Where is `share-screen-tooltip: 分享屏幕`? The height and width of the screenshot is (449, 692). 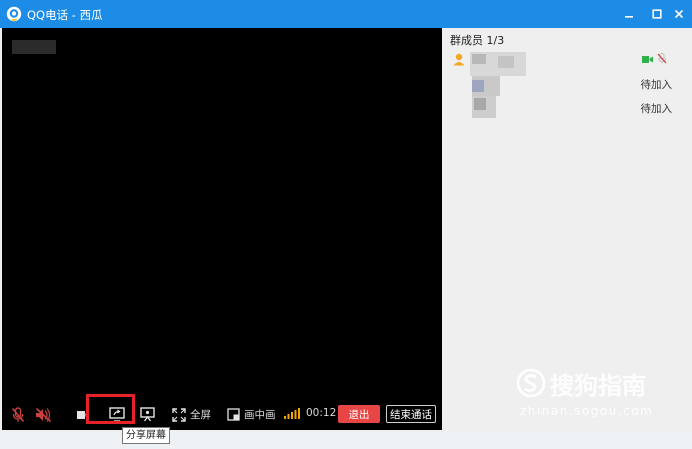
share-screen-tooltip: 分享屏幕 is located at coordinates (146, 435).